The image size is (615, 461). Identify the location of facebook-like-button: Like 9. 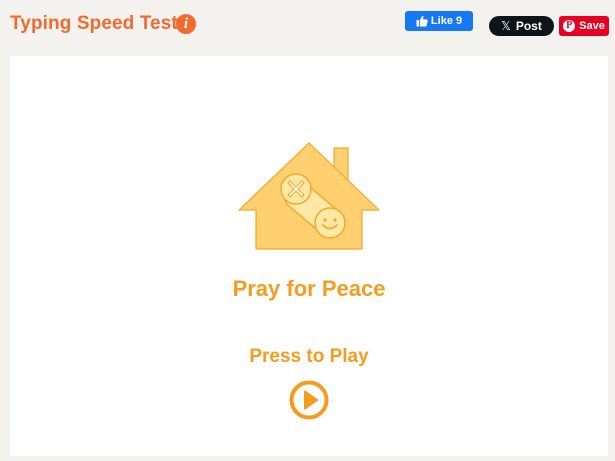
(439, 21).